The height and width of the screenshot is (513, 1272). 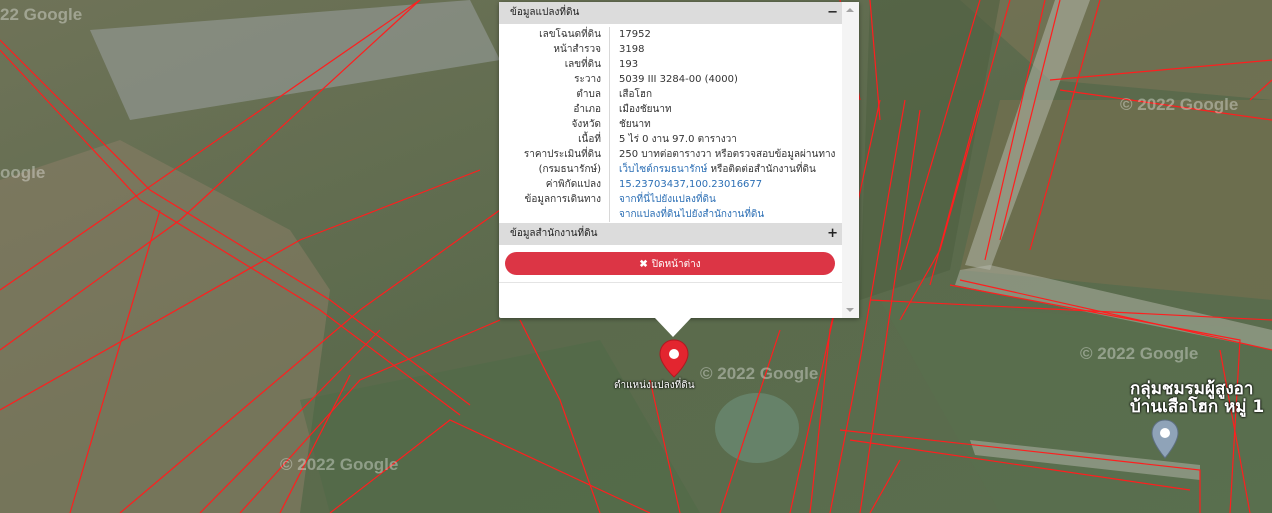 I want to click on info-value-text: เสือโฮก, so click(x=636, y=94).